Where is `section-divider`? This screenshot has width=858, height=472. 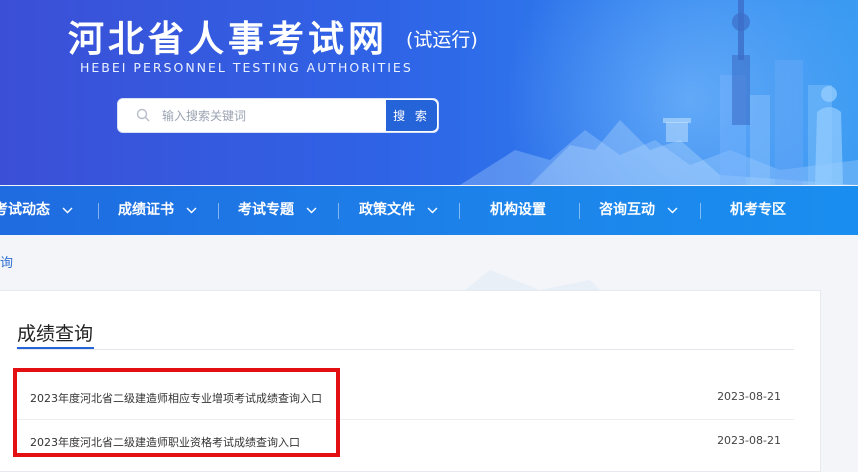
section-divider is located at coordinates (405, 349).